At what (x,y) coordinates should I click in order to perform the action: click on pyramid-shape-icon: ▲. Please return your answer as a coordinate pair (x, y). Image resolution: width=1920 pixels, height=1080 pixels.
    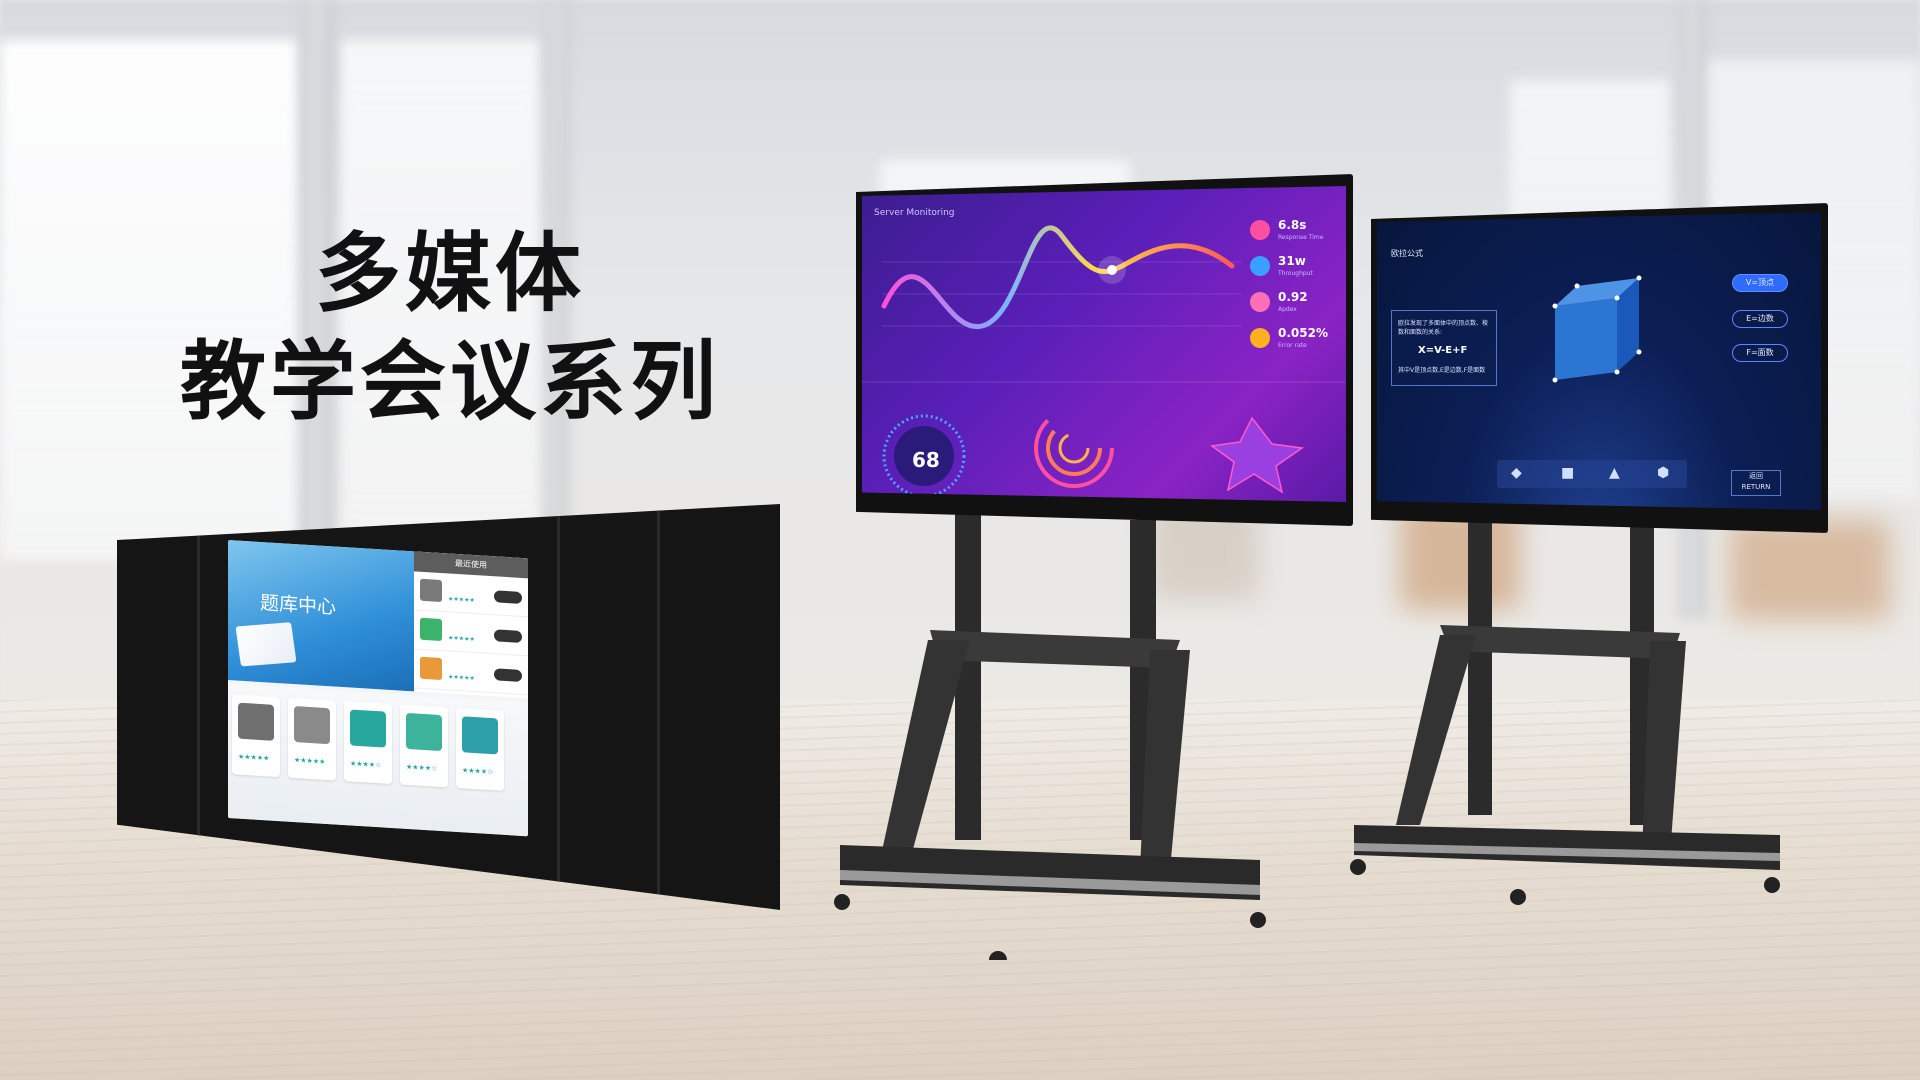
    Looking at the image, I should click on (1614, 473).